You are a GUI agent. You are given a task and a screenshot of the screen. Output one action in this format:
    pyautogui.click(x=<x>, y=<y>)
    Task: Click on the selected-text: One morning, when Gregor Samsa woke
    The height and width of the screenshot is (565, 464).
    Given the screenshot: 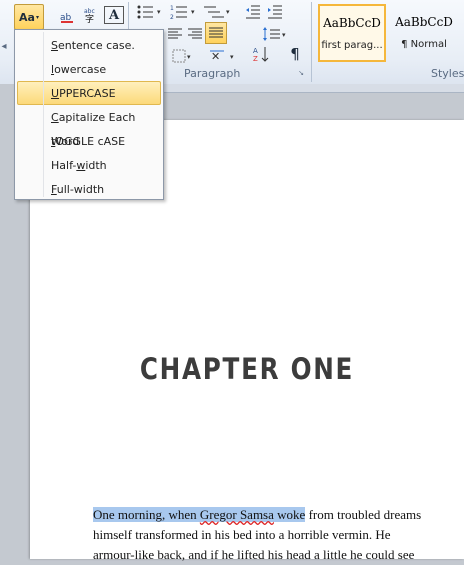 What is the action you would take?
    pyautogui.click(x=199, y=514)
    